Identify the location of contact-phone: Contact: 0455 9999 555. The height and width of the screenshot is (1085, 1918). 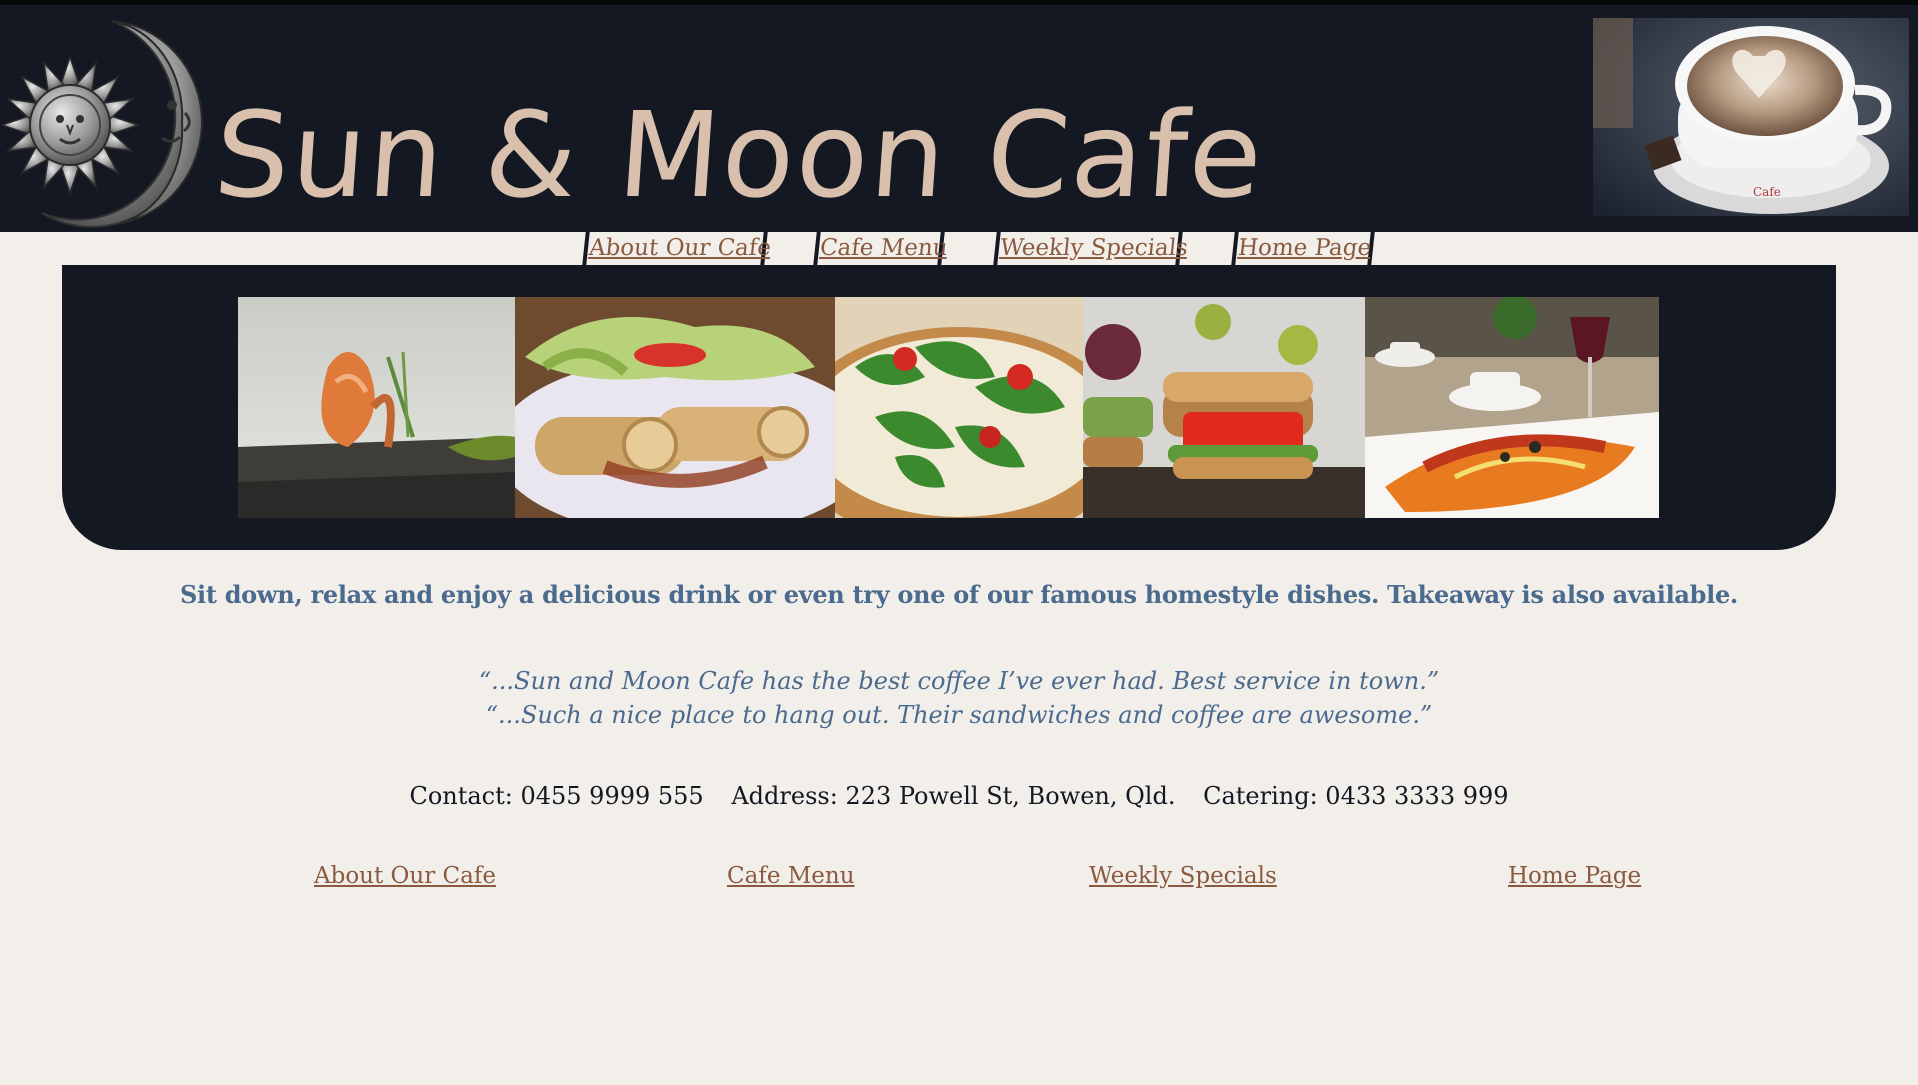
(556, 796).